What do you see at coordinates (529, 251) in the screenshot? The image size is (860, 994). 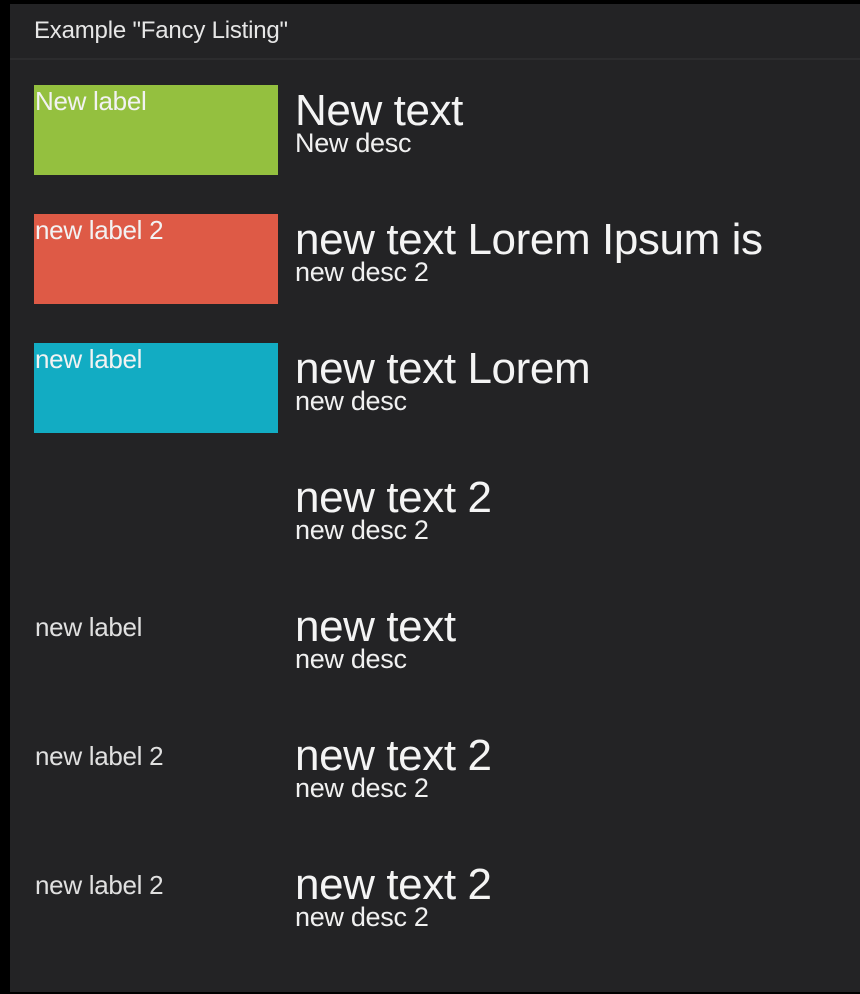 I see `item-text-block: new text Lorem Ipsum is new desc 2` at bounding box center [529, 251].